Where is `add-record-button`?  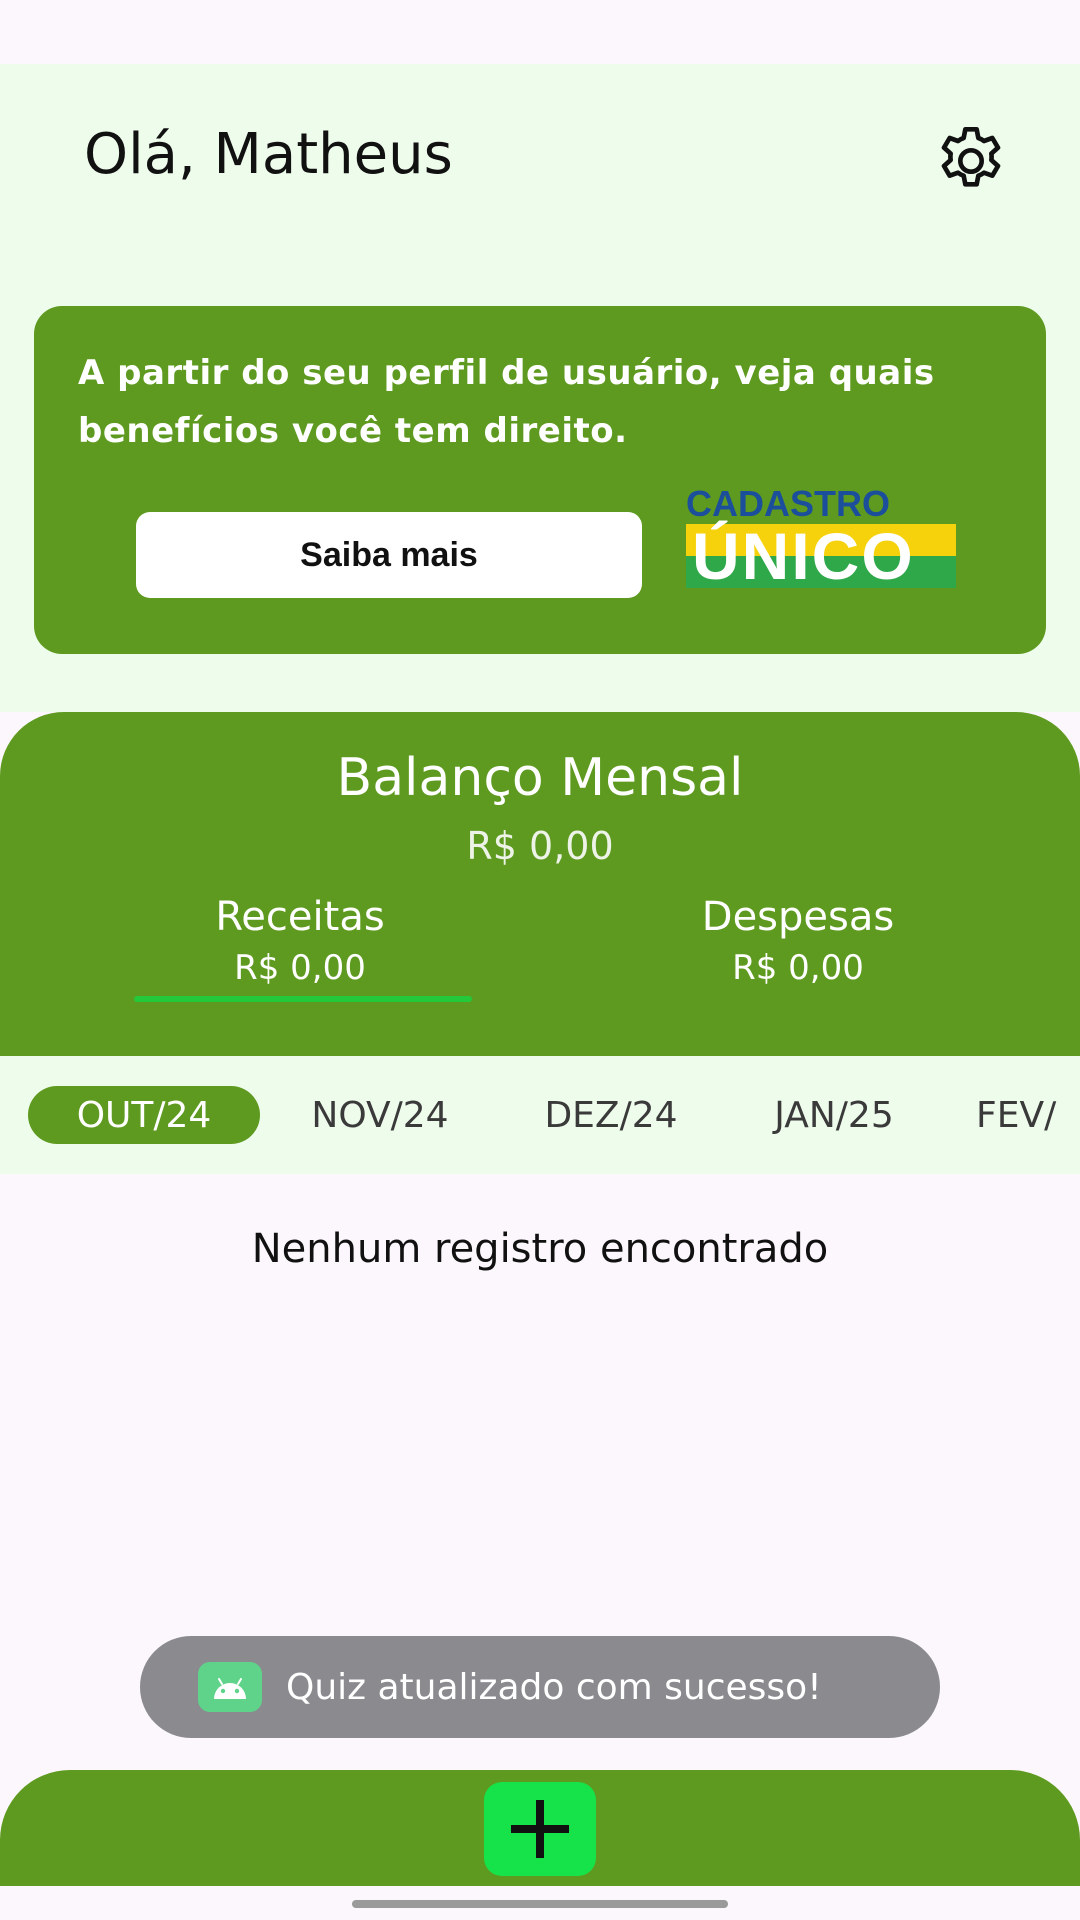 add-record-button is located at coordinates (540, 1829).